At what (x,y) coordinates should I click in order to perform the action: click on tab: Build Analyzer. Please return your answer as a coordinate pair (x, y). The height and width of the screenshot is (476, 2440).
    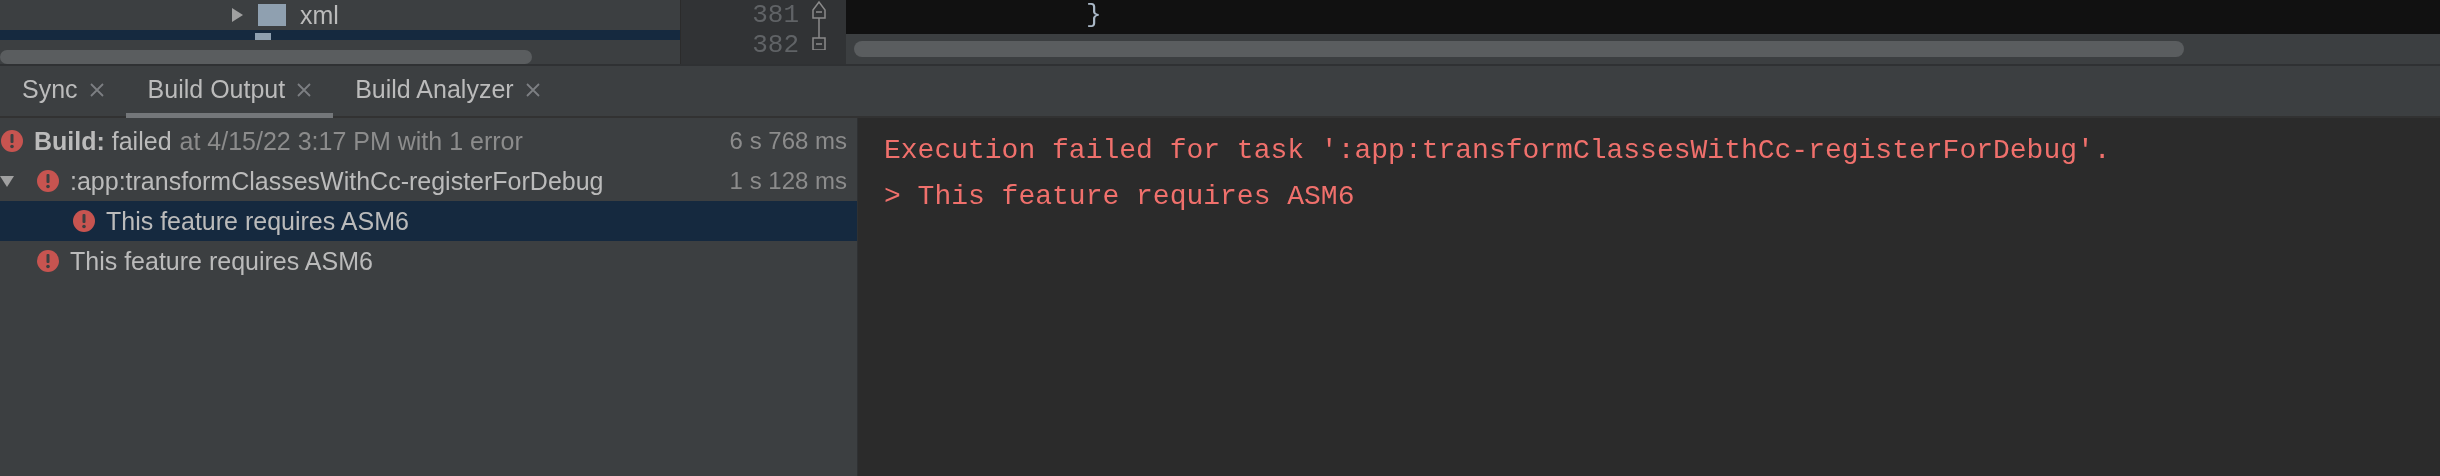
    Looking at the image, I should click on (447, 92).